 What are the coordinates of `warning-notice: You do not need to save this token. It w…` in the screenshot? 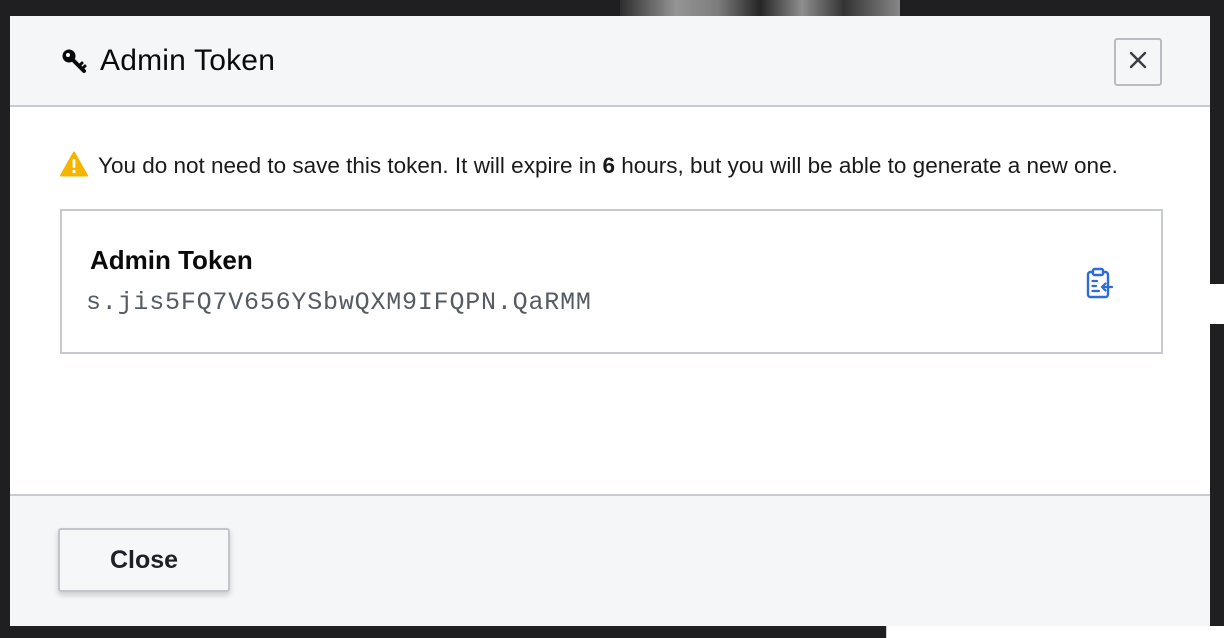 It's located at (611, 167).